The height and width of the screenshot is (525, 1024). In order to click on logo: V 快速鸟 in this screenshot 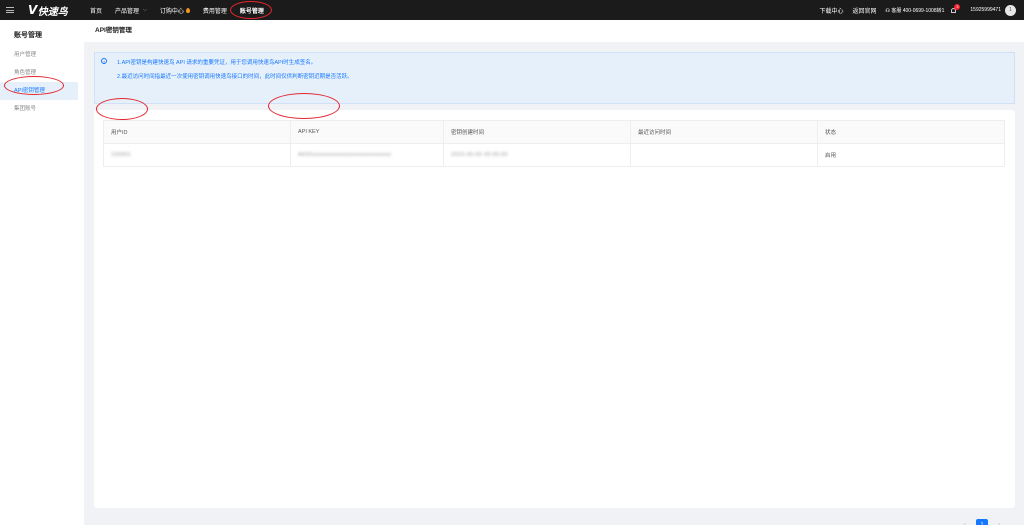, I will do `click(56, 10)`.